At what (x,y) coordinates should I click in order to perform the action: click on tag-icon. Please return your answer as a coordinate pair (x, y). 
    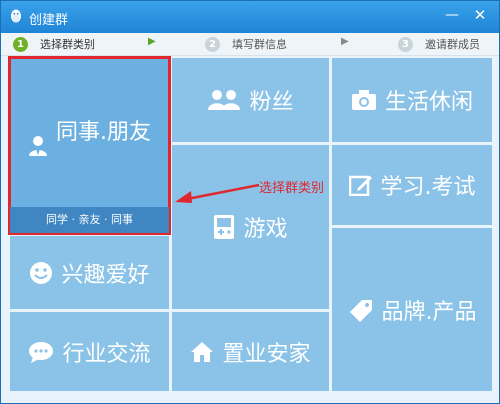
    Looking at the image, I should click on (360, 310).